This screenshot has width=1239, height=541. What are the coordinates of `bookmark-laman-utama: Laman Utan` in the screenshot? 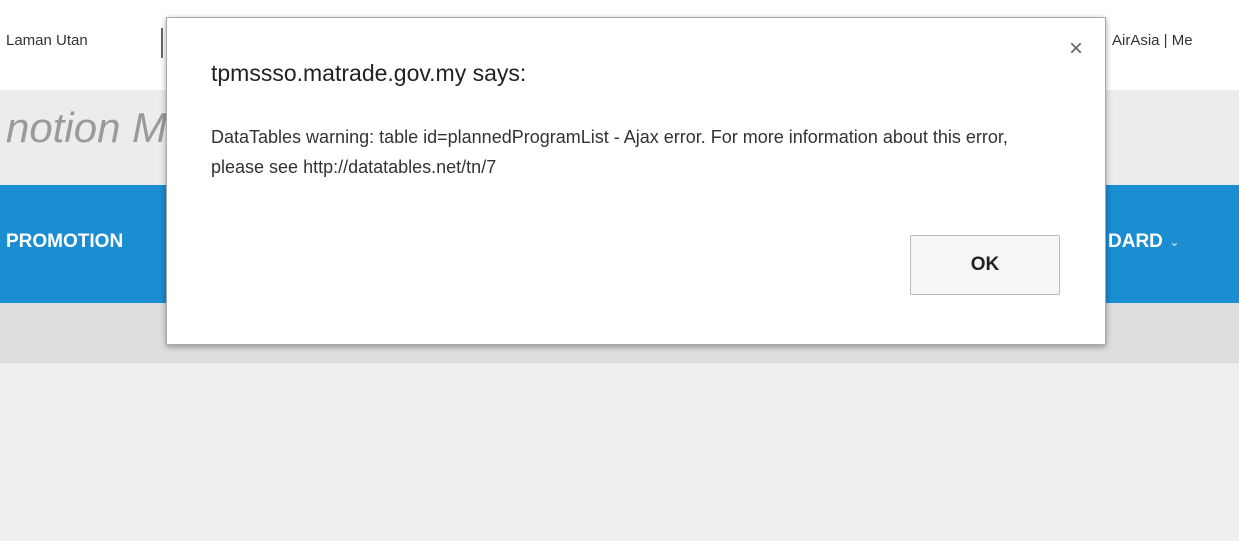 It's located at (47, 40).